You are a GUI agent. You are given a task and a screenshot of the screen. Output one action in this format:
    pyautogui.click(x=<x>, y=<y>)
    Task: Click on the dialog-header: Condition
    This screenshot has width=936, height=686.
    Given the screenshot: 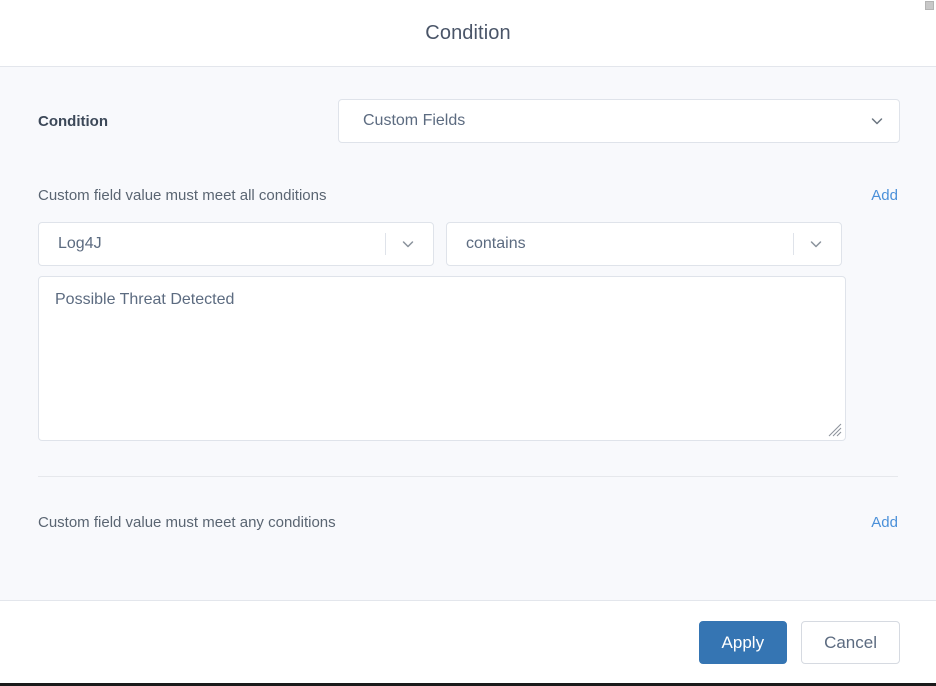 What is the action you would take?
    pyautogui.click(x=468, y=33)
    